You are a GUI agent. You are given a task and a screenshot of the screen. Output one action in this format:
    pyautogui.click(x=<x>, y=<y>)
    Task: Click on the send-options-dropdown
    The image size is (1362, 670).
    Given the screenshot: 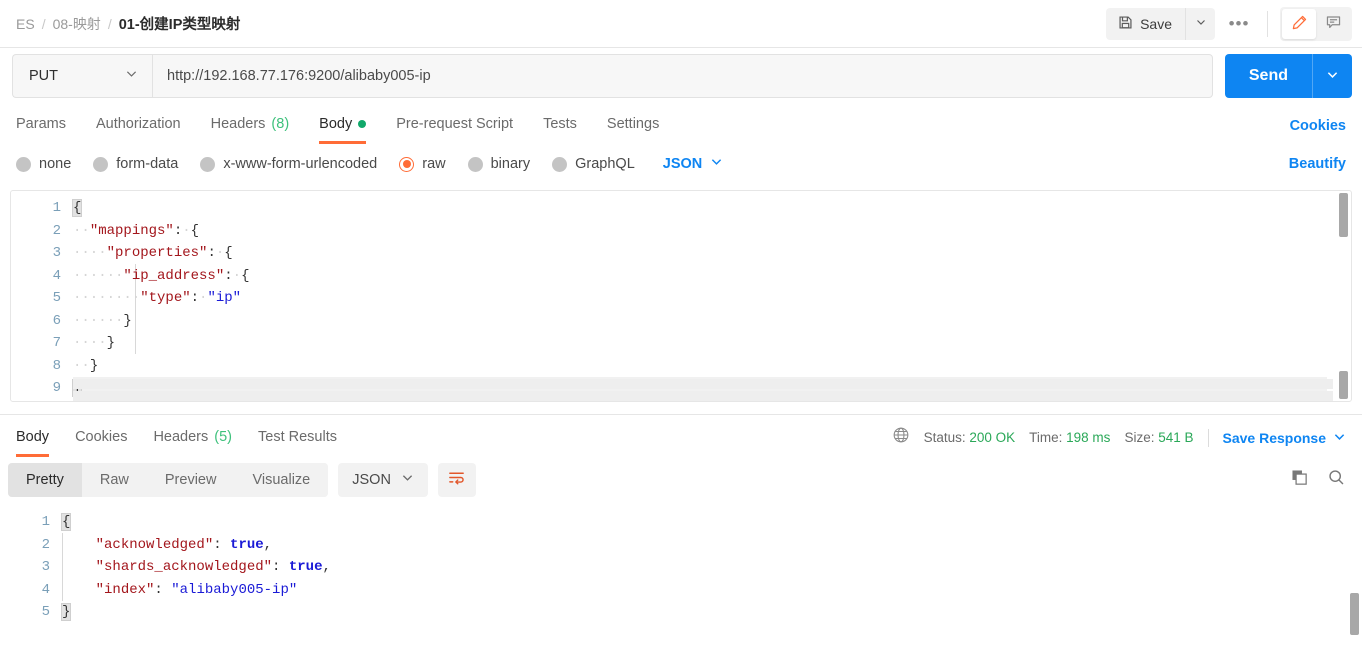 What is the action you would take?
    pyautogui.click(x=1332, y=76)
    